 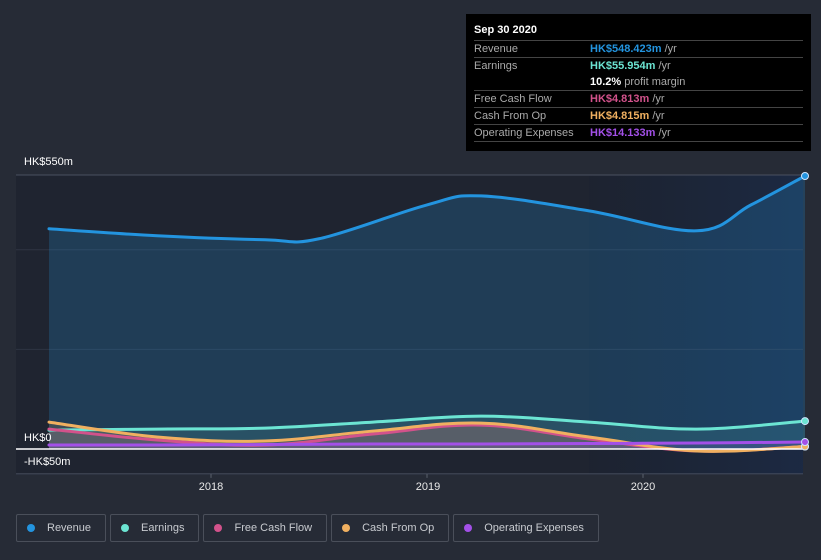 I want to click on tooltip-value: HK$4.815m, so click(x=620, y=116).